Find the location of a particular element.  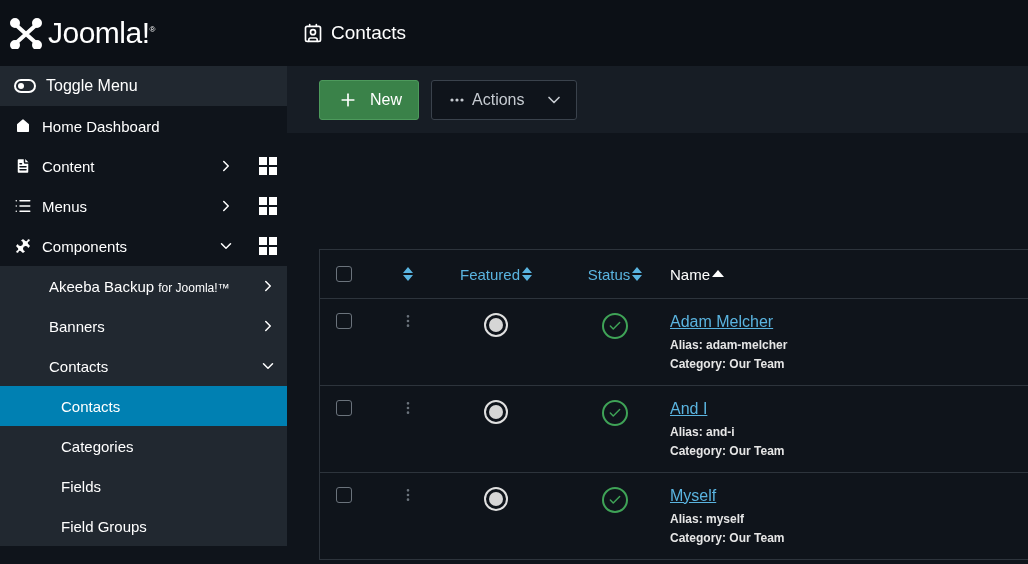

contact-link: Myself is located at coordinates (849, 496).